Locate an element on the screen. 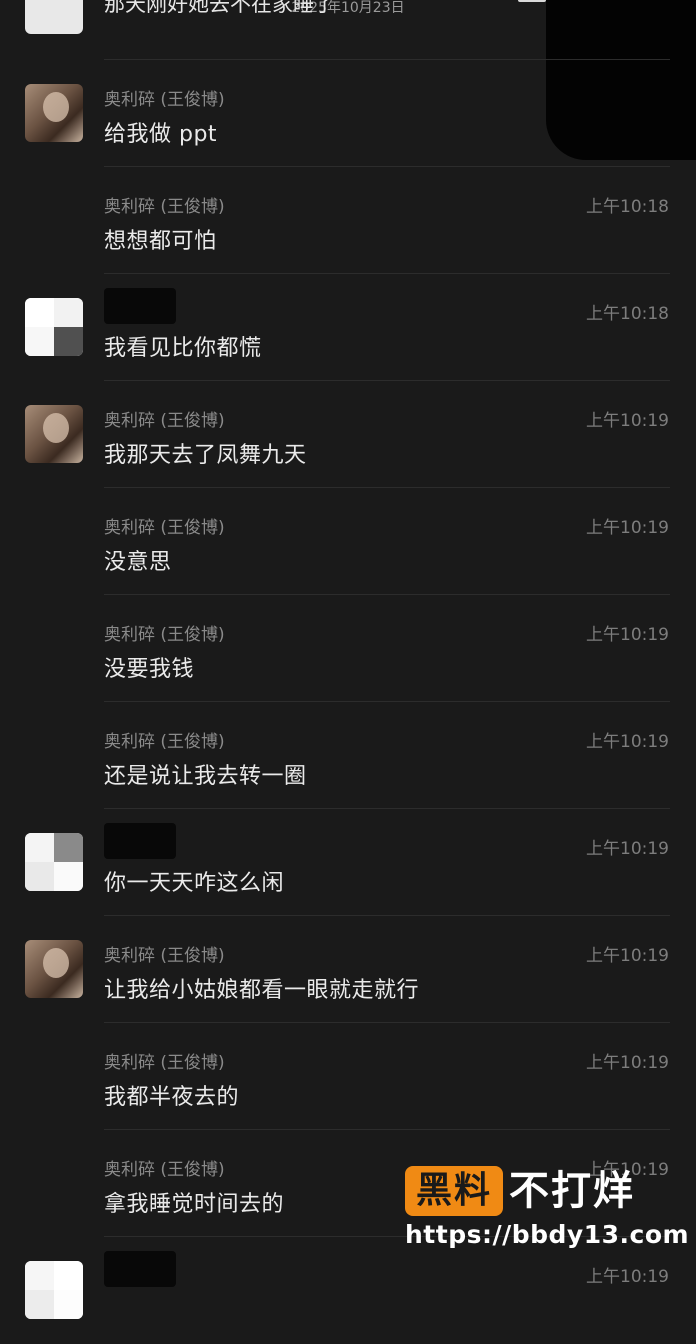 Image resolution: width=696 pixels, height=1344 pixels. message-text: 我那天去了凤舞九天 is located at coordinates (205, 455).